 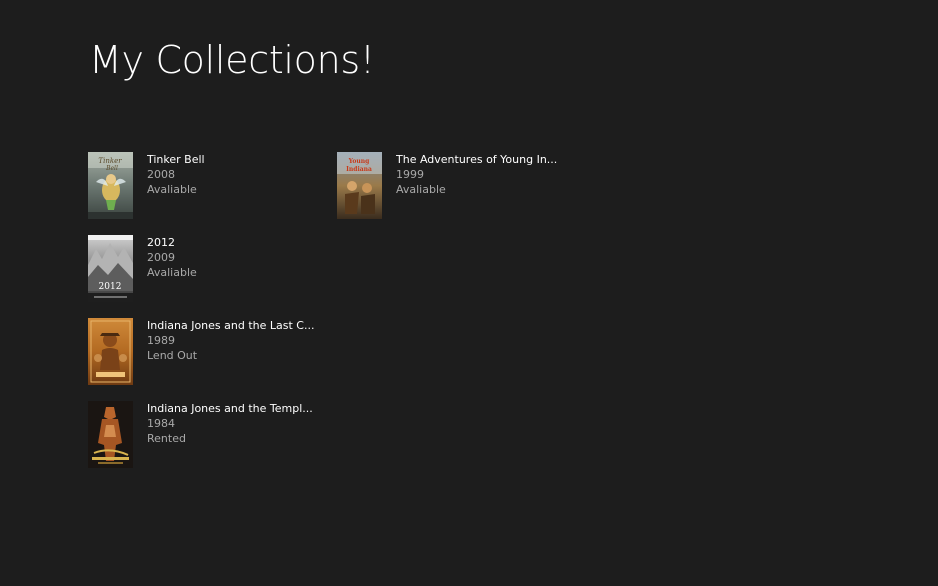 What do you see at coordinates (359, 185) in the screenshot?
I see `movie-poster: Young Indiana` at bounding box center [359, 185].